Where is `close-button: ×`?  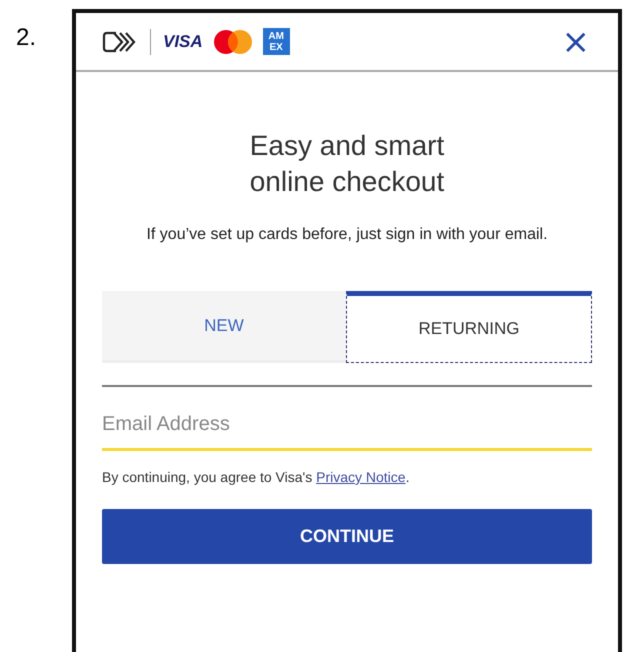 close-button: × is located at coordinates (576, 41).